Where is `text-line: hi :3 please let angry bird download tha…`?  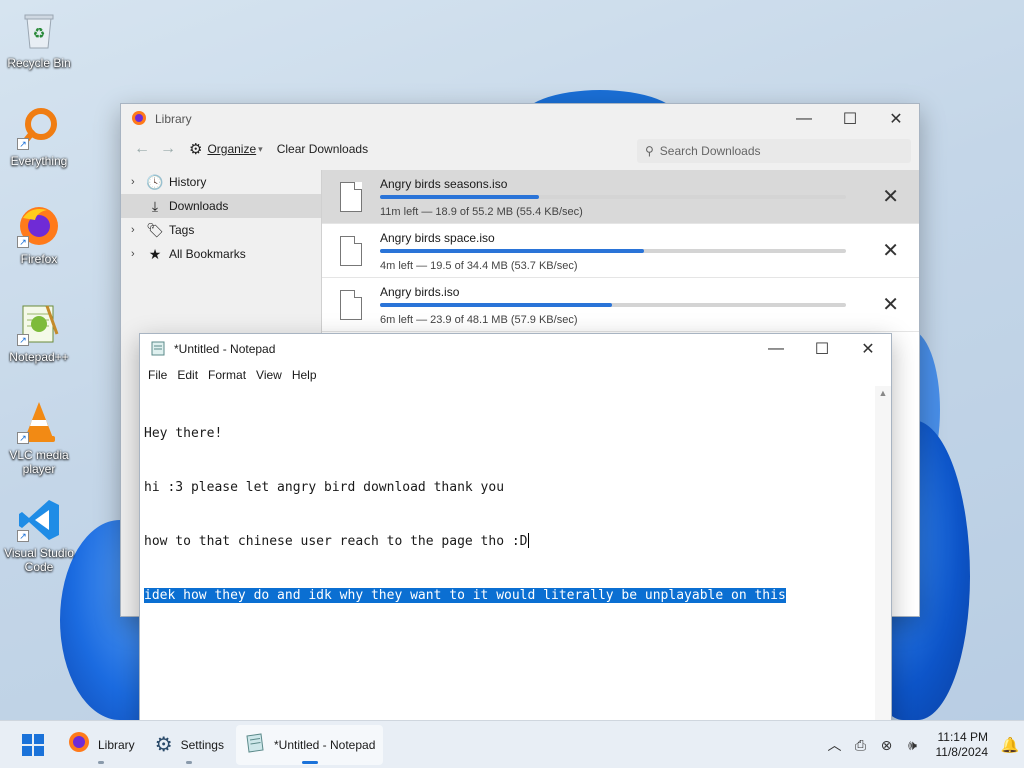 text-line: hi :3 please let angry bird download tha… is located at coordinates (324, 487).